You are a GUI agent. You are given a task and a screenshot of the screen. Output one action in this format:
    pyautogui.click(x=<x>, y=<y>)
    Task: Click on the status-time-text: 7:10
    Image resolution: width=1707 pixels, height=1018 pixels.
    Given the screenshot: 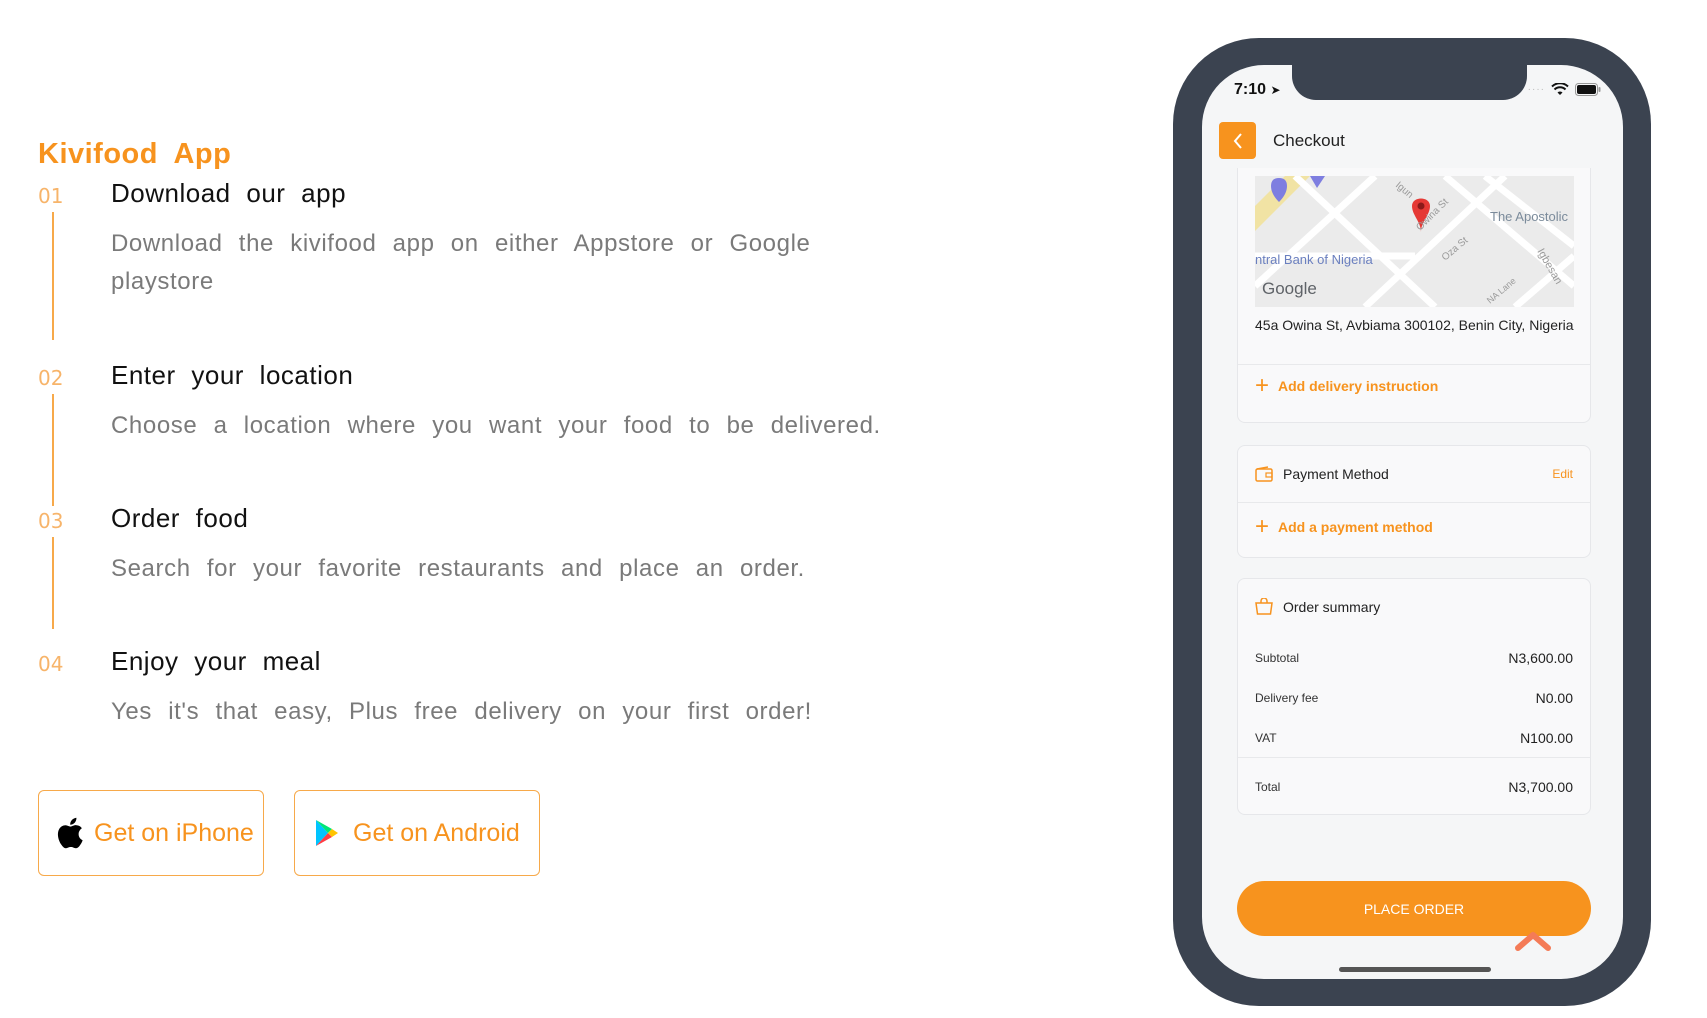 What is the action you would take?
    pyautogui.click(x=1250, y=89)
    